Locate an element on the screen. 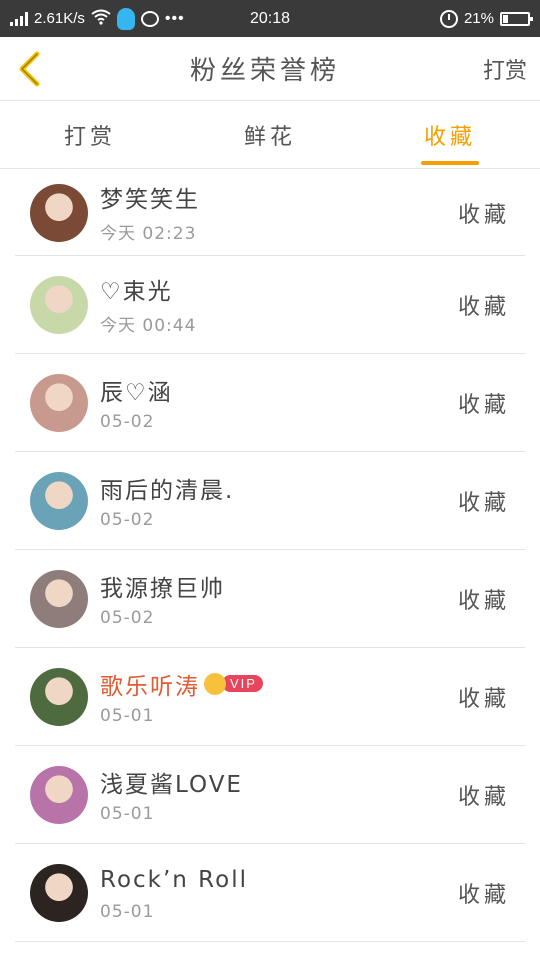 This screenshot has height=960, width=540. item-info: 梦笑笑生 今天 02:23 is located at coordinates (279, 212).